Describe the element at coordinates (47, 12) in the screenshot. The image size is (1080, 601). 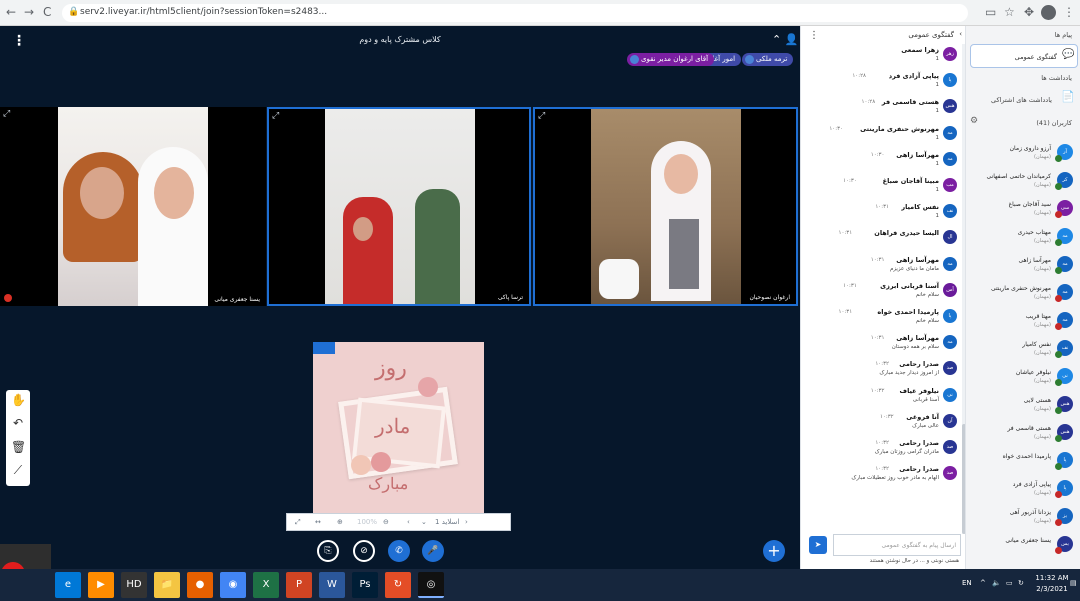
I see `reload-icon: C` at that location.